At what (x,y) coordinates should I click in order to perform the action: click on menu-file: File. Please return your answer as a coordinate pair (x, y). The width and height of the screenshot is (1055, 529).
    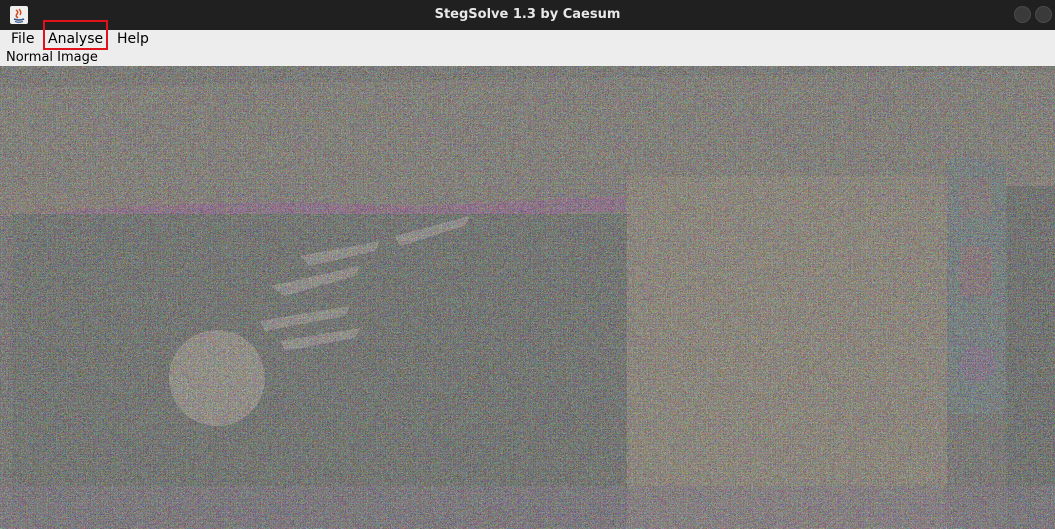
    Looking at the image, I should click on (22, 40).